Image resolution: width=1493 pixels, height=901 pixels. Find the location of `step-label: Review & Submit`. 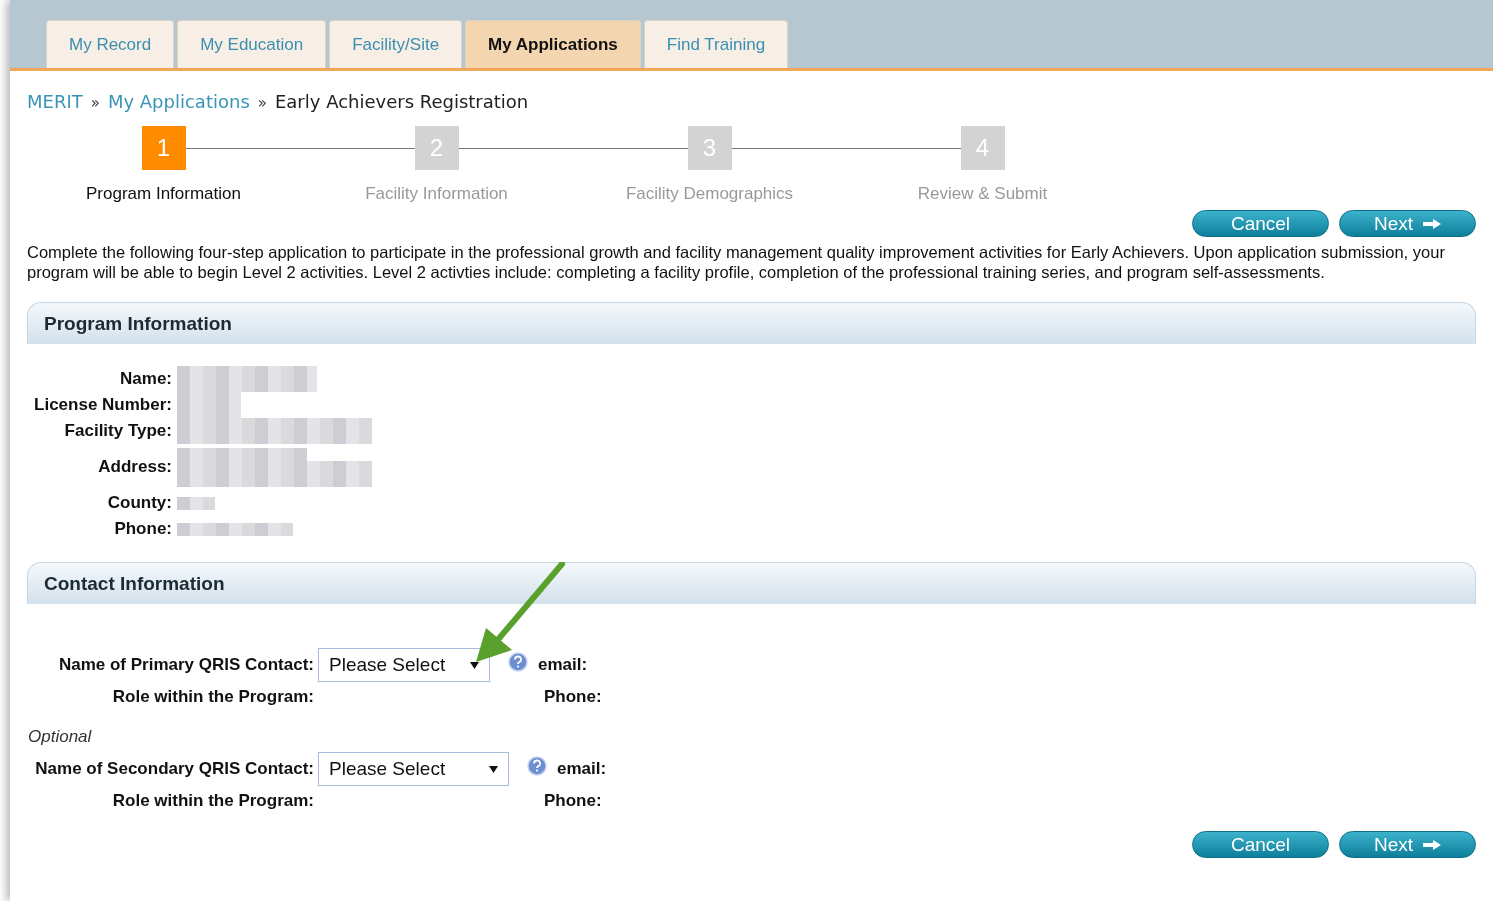

step-label: Review & Submit is located at coordinates (982, 194).